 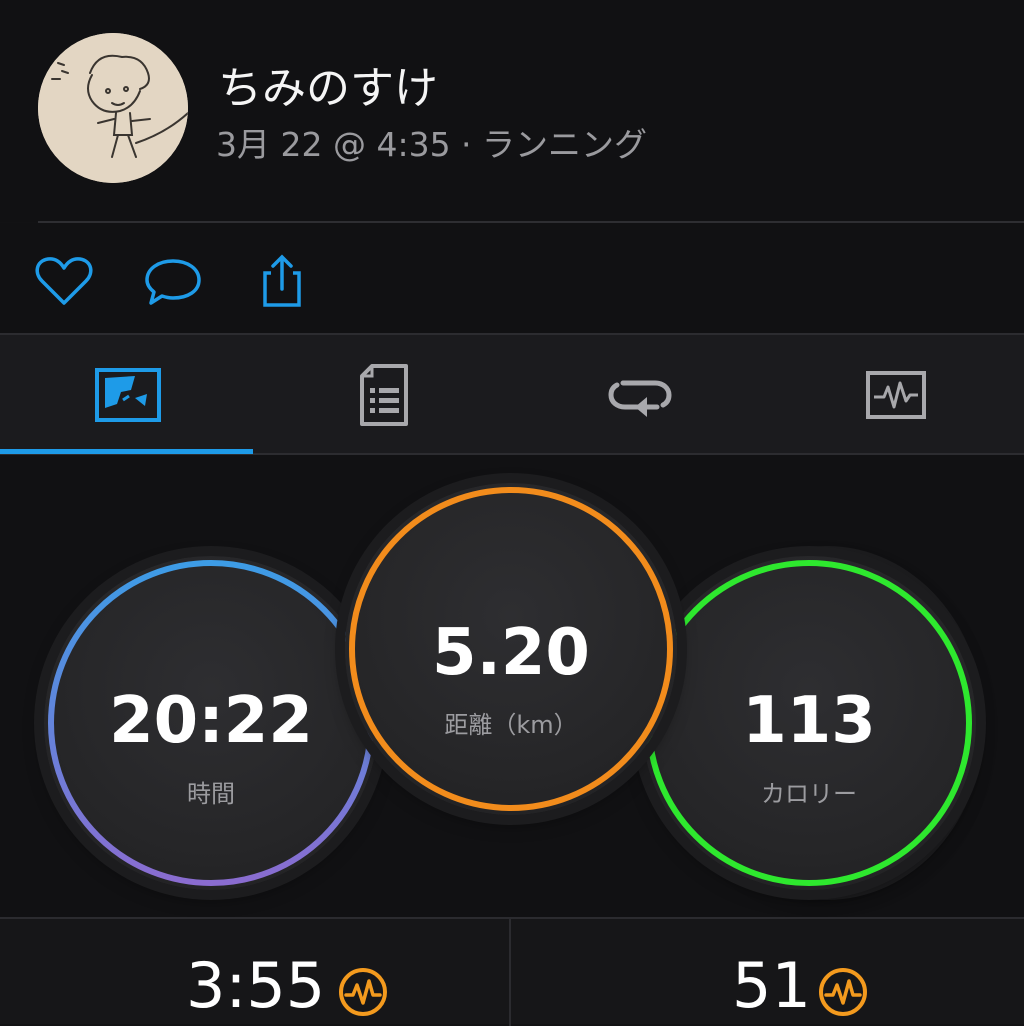 I want to click on avatar-sketch-icon, so click(x=113, y=108).